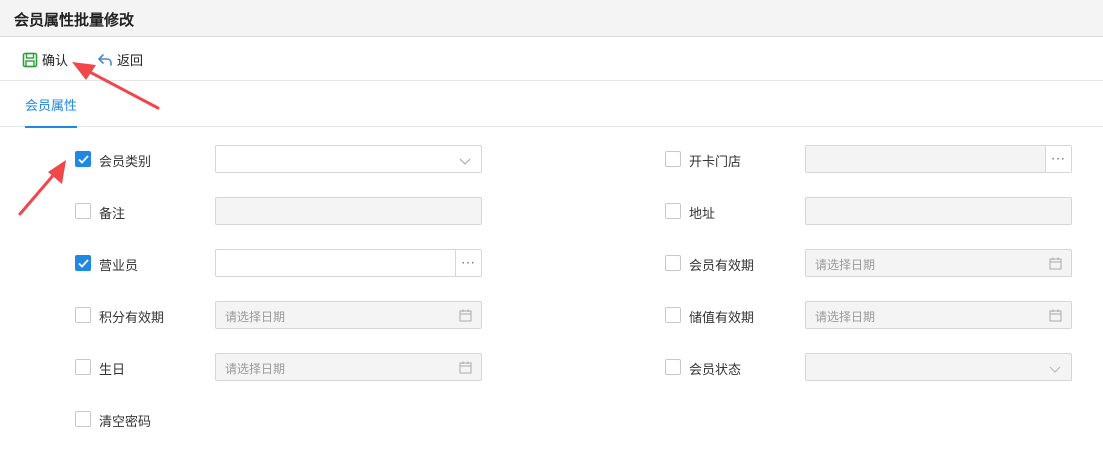 The height and width of the screenshot is (454, 1103). I want to click on points-expiry-checkbox, so click(83, 315).